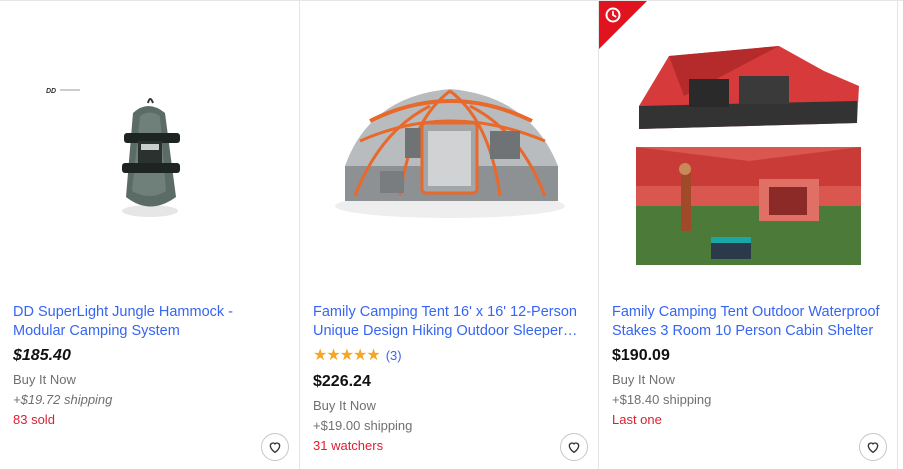 This screenshot has height=469, width=903. I want to click on last-one-label: Last one, so click(637, 419).